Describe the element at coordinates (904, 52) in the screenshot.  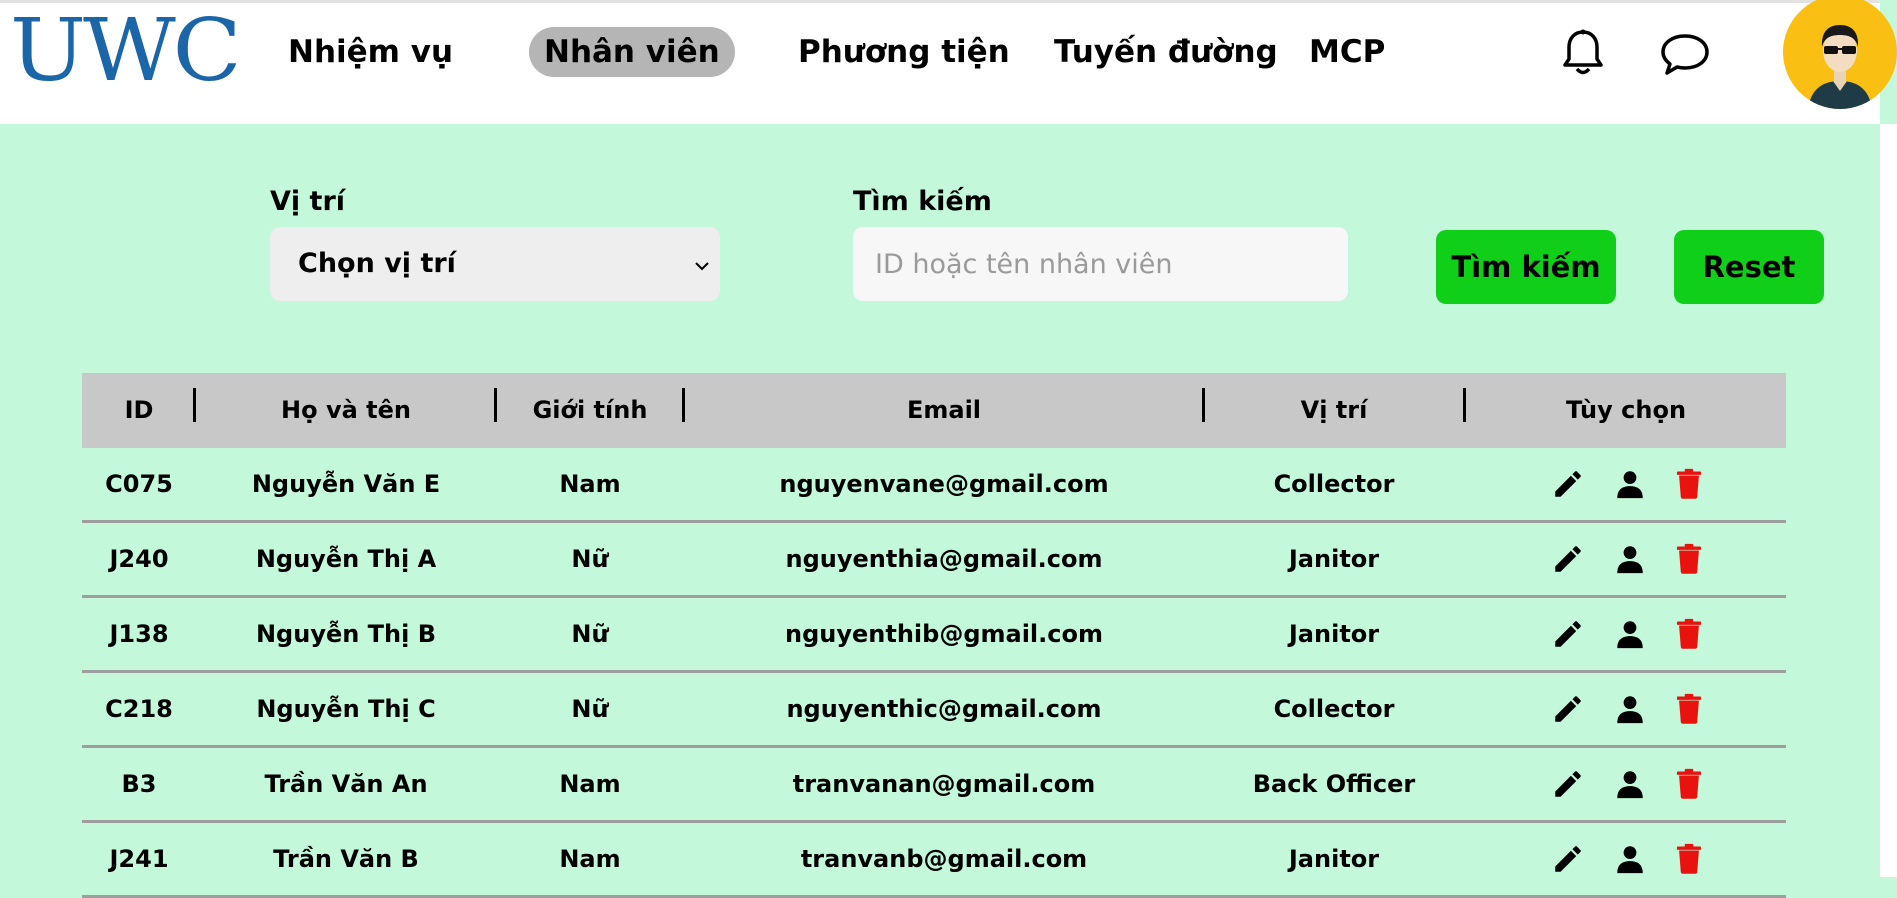
I see `nav-item-vehicles: Phương tiện` at that location.